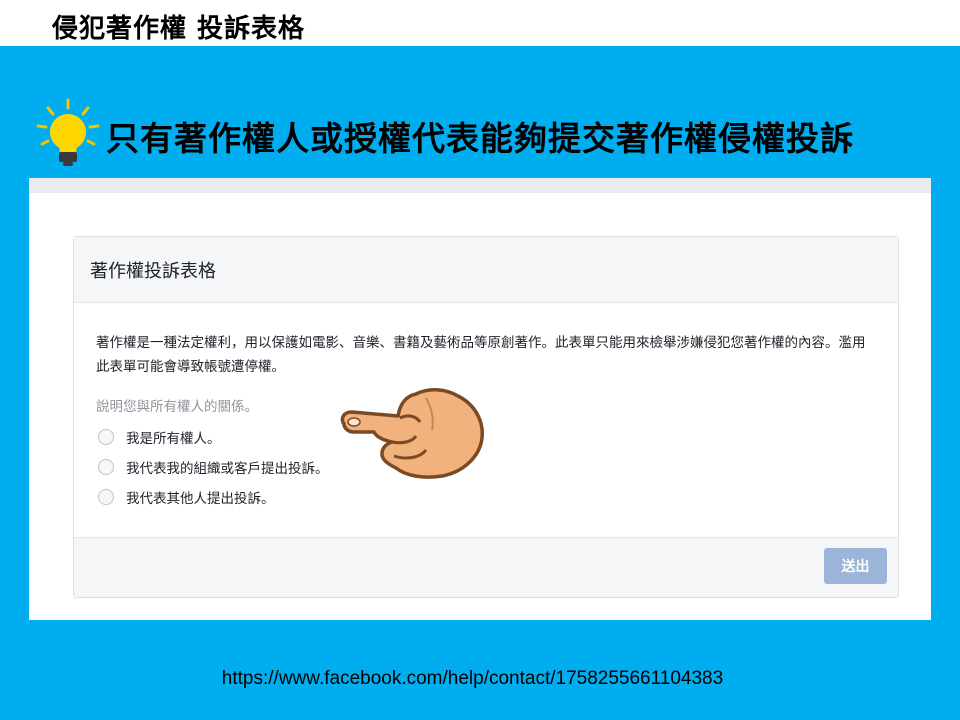  Describe the element at coordinates (68, 132) in the screenshot. I see `lightbulb-icon` at that location.